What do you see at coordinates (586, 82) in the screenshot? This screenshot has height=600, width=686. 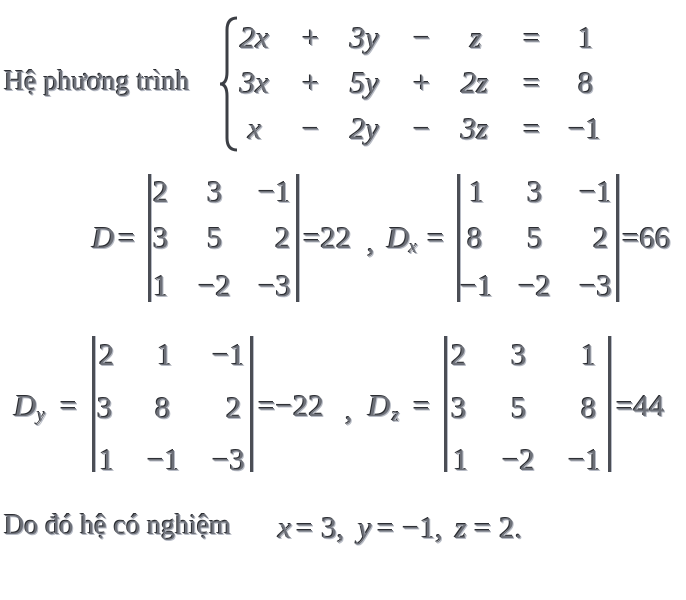 I see `rhs-value: 8` at bounding box center [586, 82].